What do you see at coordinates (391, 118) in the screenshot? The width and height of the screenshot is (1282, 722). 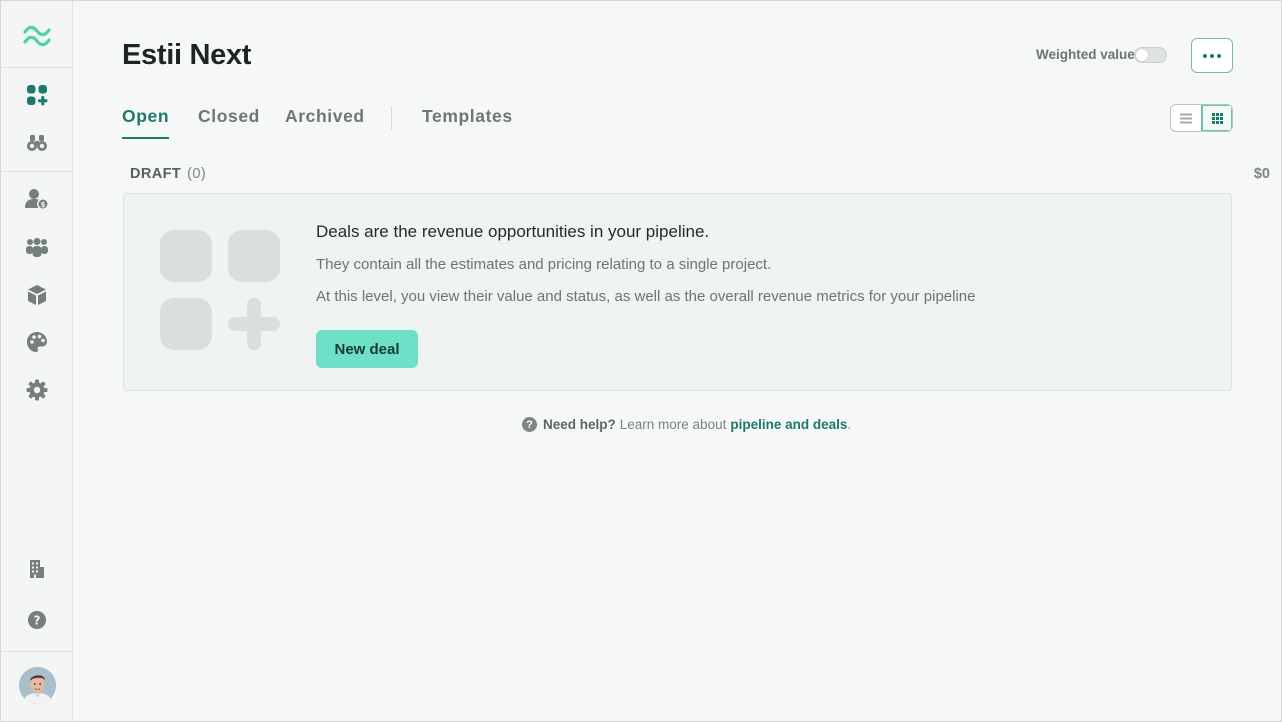 I see `tab-divider` at bounding box center [391, 118].